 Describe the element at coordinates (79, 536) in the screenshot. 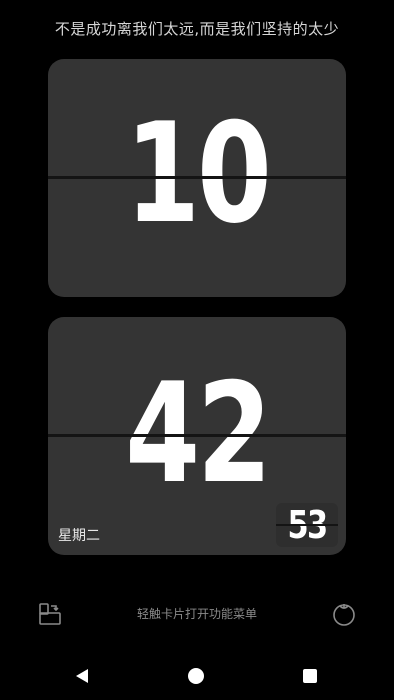

I see `weekday-label: 星期二` at that location.